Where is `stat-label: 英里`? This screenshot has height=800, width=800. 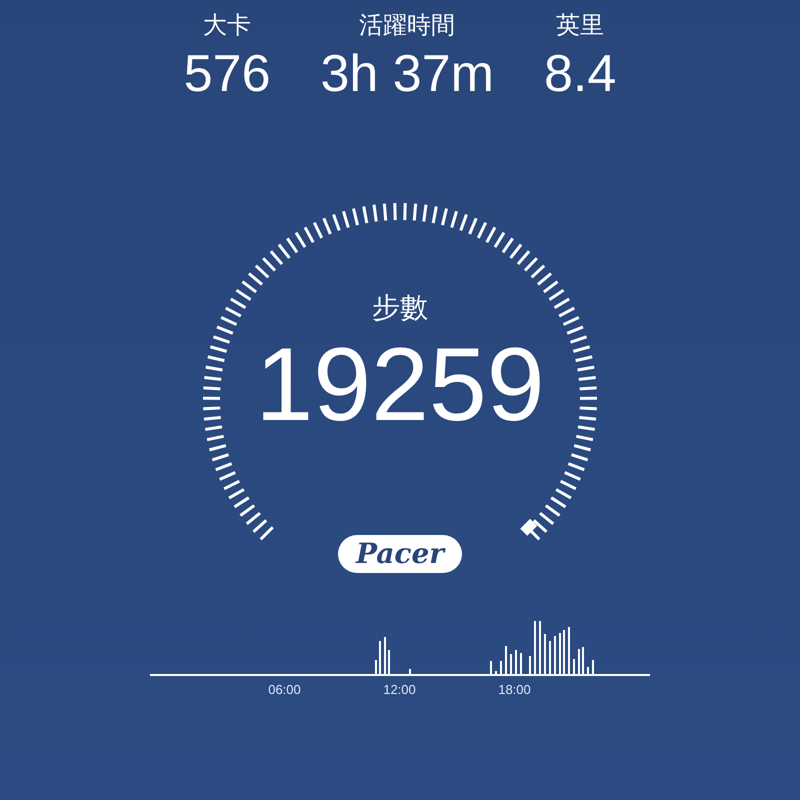
stat-label: 英里 is located at coordinates (580, 25).